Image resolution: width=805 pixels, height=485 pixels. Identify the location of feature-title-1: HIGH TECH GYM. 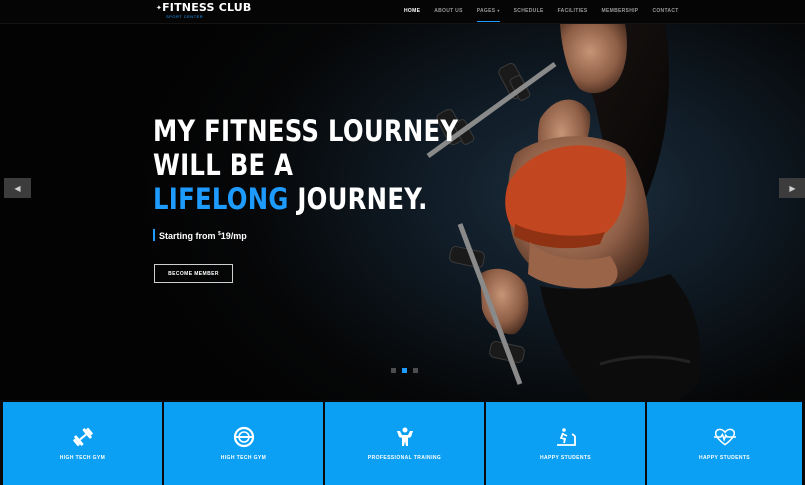
(82, 458).